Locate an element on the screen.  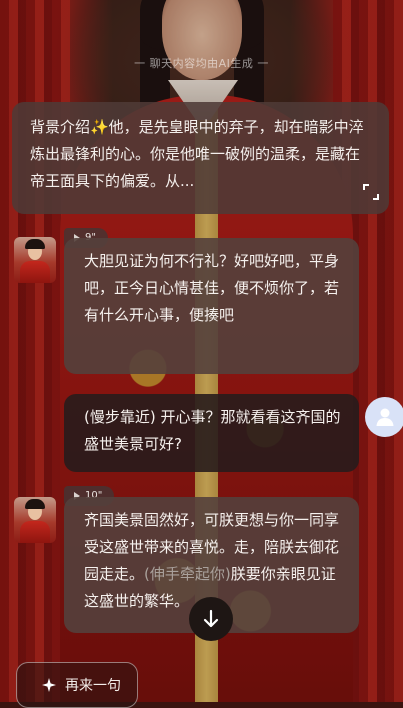
person-icon is located at coordinates (385, 417).